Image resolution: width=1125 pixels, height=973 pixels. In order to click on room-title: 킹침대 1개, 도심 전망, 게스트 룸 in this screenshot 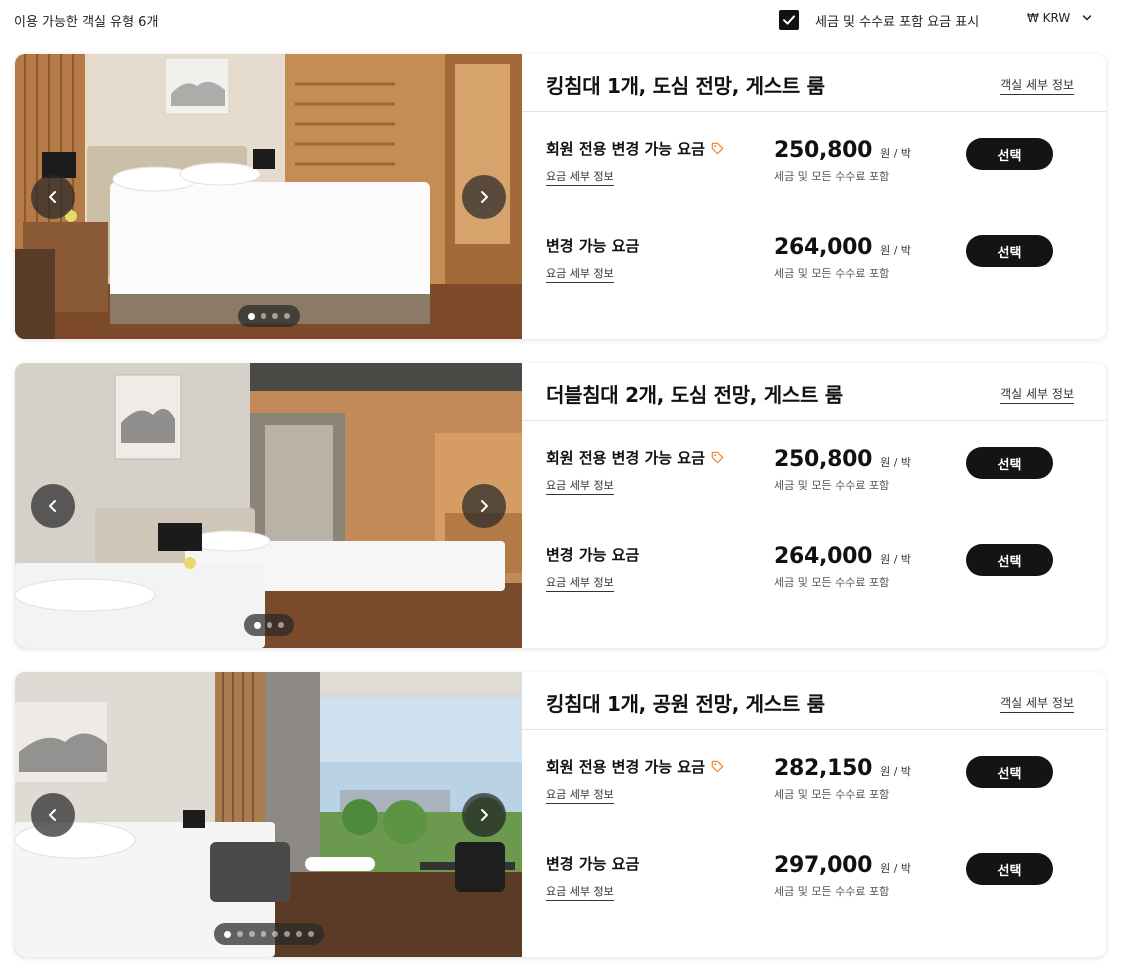, I will do `click(685, 86)`.